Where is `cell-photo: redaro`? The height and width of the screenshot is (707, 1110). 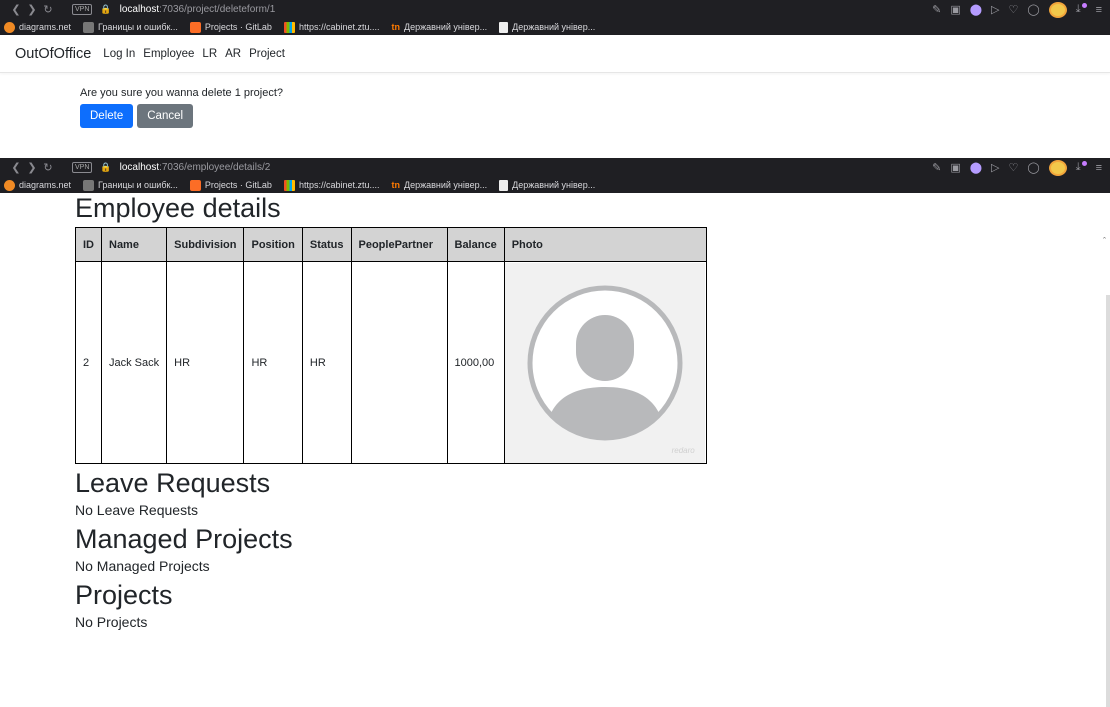 cell-photo: redaro is located at coordinates (605, 362).